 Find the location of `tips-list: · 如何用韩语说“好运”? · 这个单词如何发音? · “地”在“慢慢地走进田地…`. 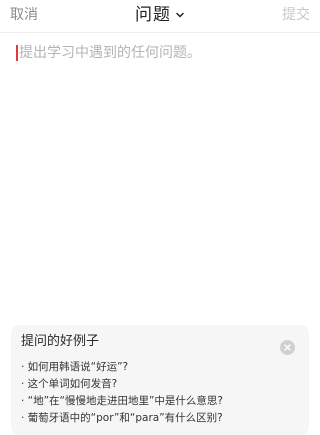

tips-list: · 如何用韩语说“好运”? · 这个单词如何发音? · “地”在“慢慢地走进田地… is located at coordinates (122, 393).